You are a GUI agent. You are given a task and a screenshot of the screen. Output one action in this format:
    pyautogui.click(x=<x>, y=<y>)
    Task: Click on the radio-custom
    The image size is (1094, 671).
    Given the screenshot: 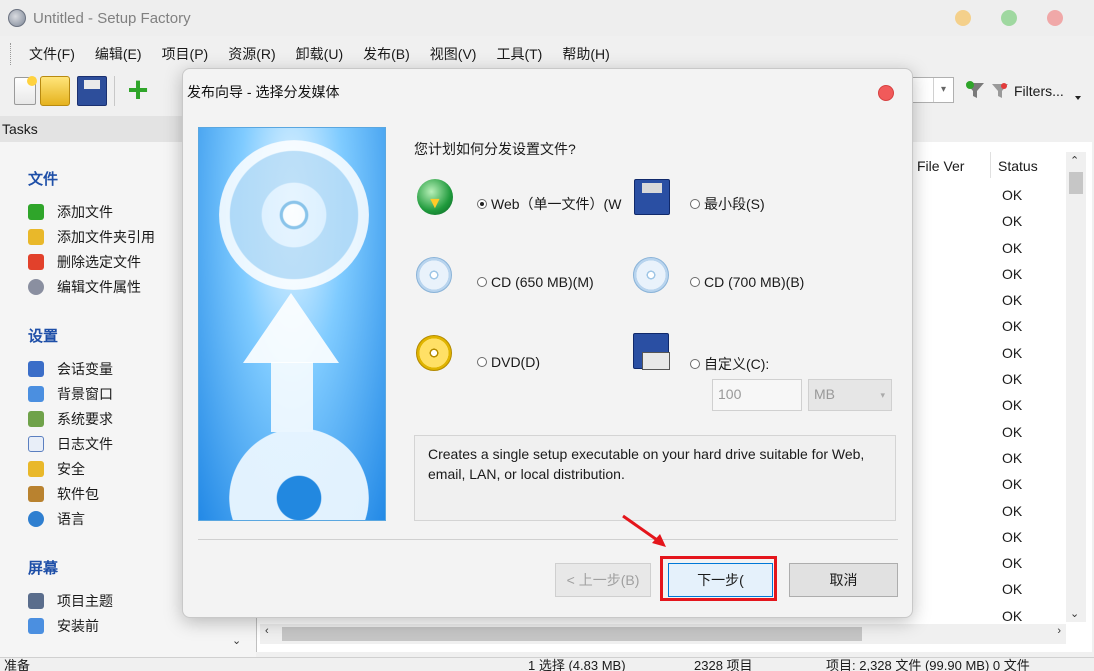 What is the action you would take?
    pyautogui.click(x=695, y=364)
    